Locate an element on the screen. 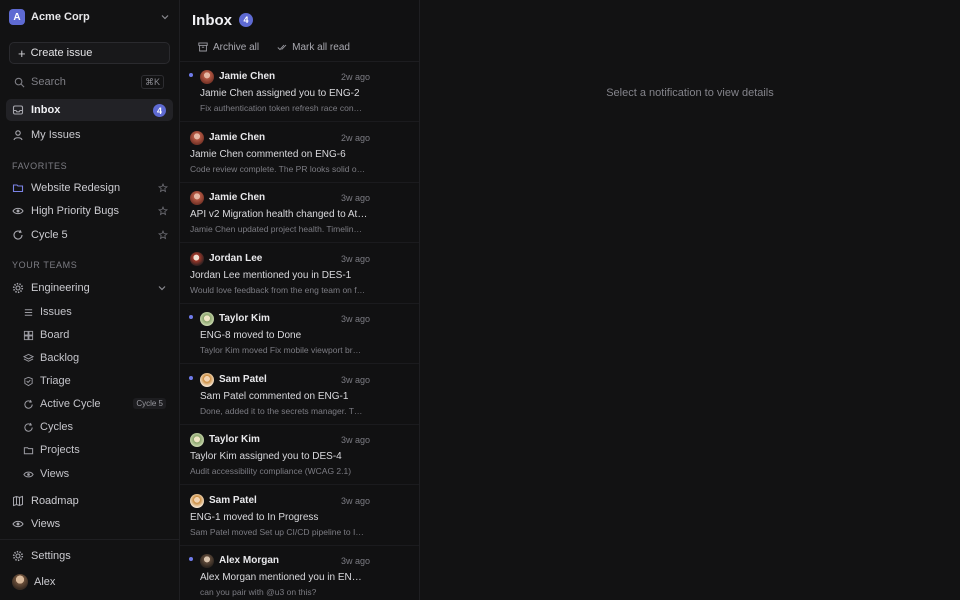  workspace-switcher: A Acme Corp is located at coordinates (89, 17).